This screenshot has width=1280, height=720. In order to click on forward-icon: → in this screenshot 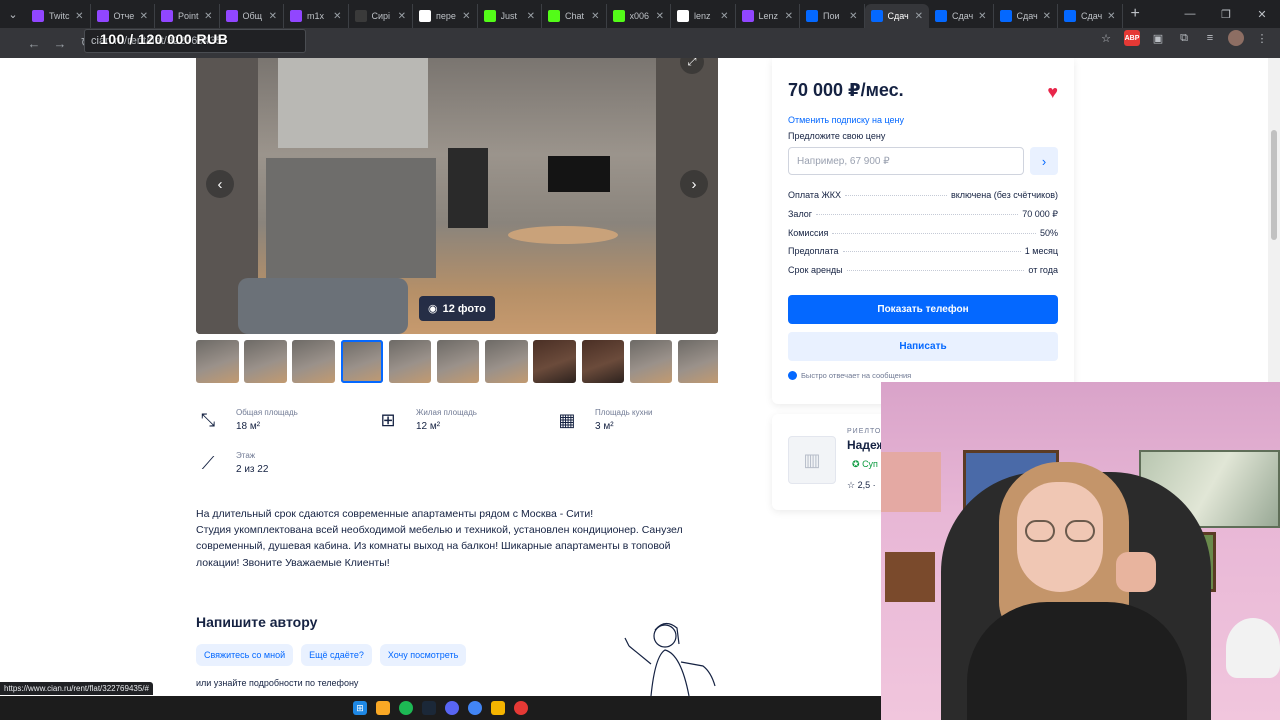, I will do `click(60, 43)`.